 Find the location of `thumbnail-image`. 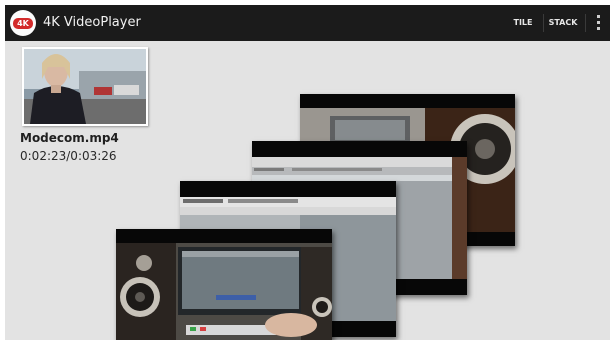

thumbnail-image is located at coordinates (85, 86).